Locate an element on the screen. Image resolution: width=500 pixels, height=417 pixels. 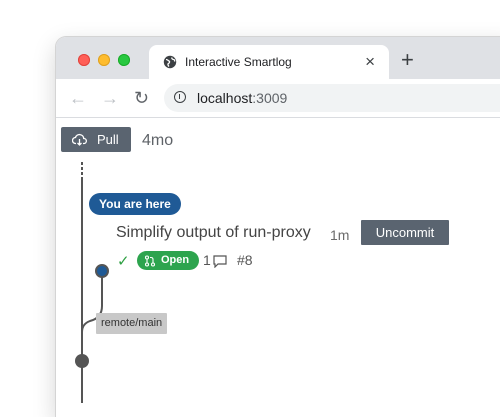
url-host: localhost is located at coordinates (225, 98).